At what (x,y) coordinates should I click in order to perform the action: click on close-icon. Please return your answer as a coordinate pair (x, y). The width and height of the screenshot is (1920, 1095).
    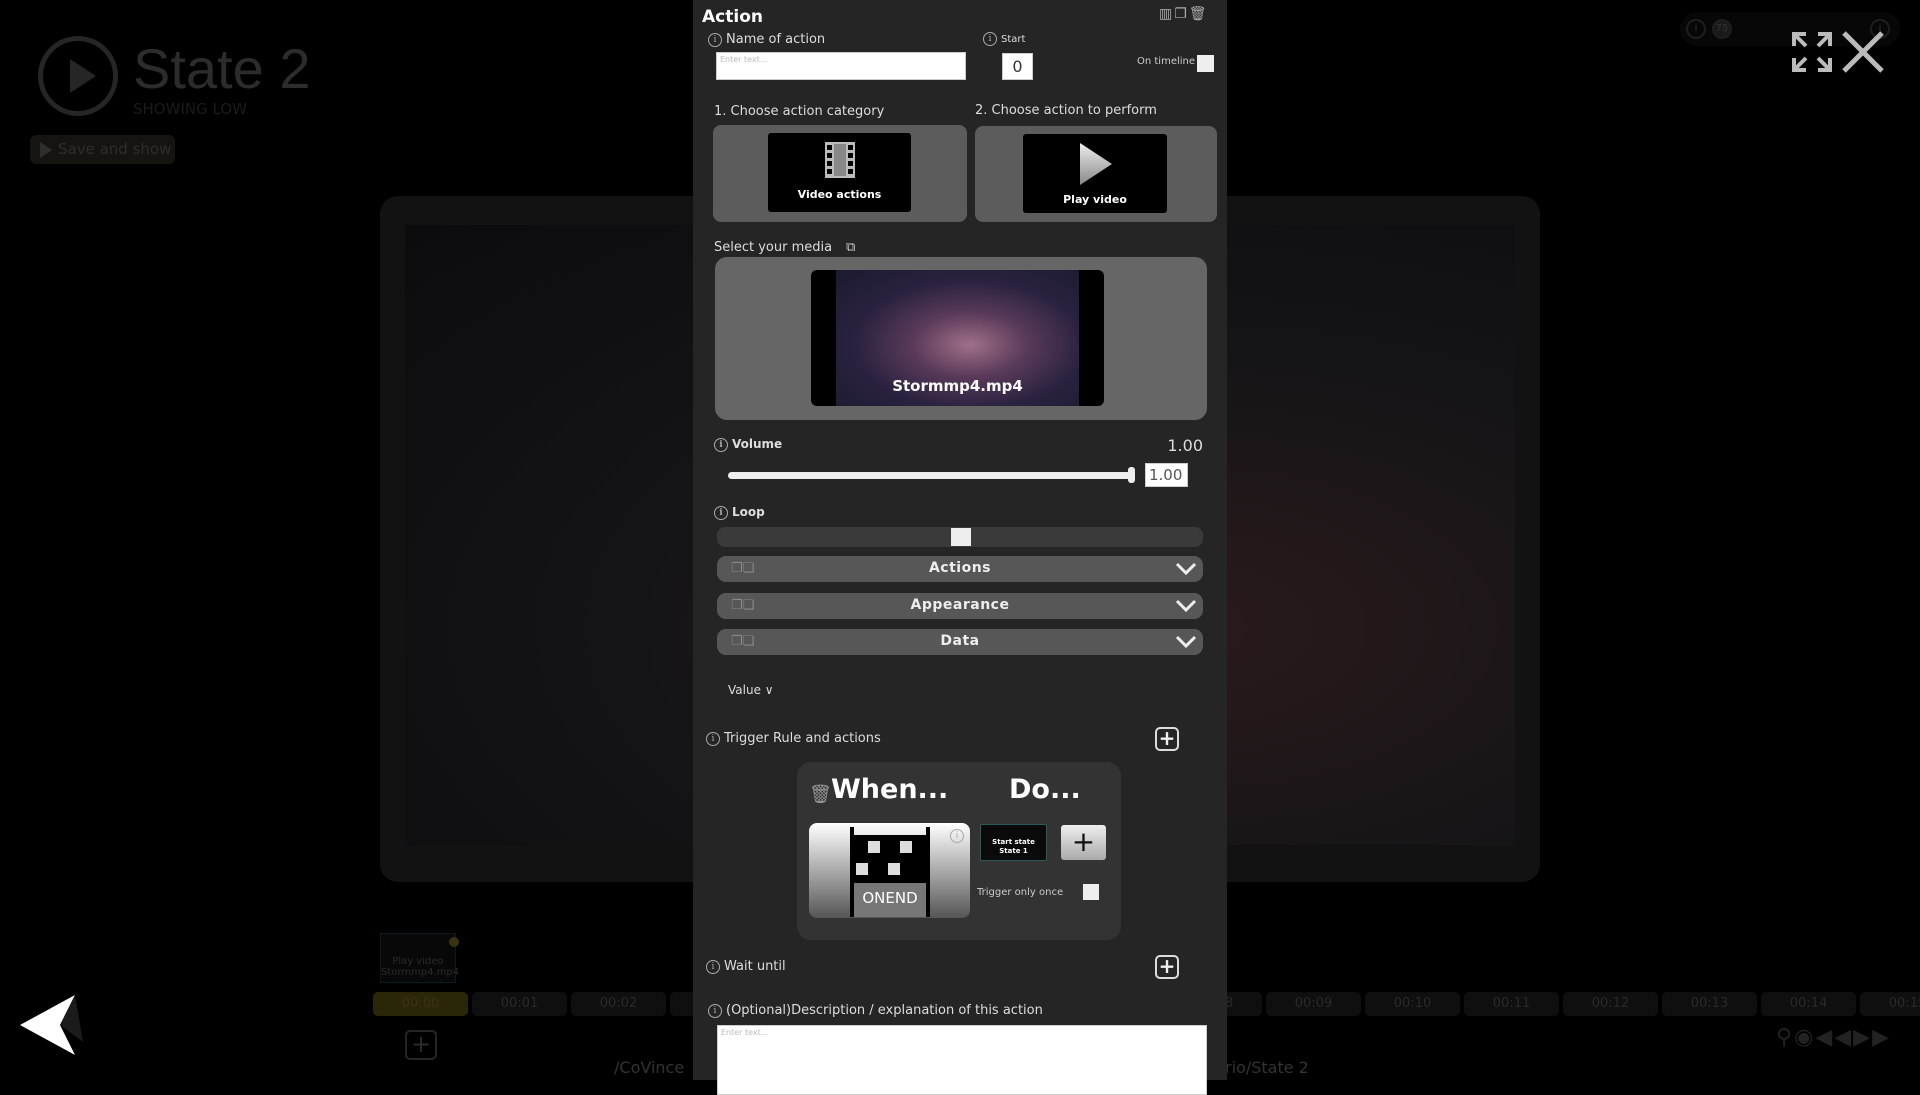
    Looking at the image, I should click on (1863, 52).